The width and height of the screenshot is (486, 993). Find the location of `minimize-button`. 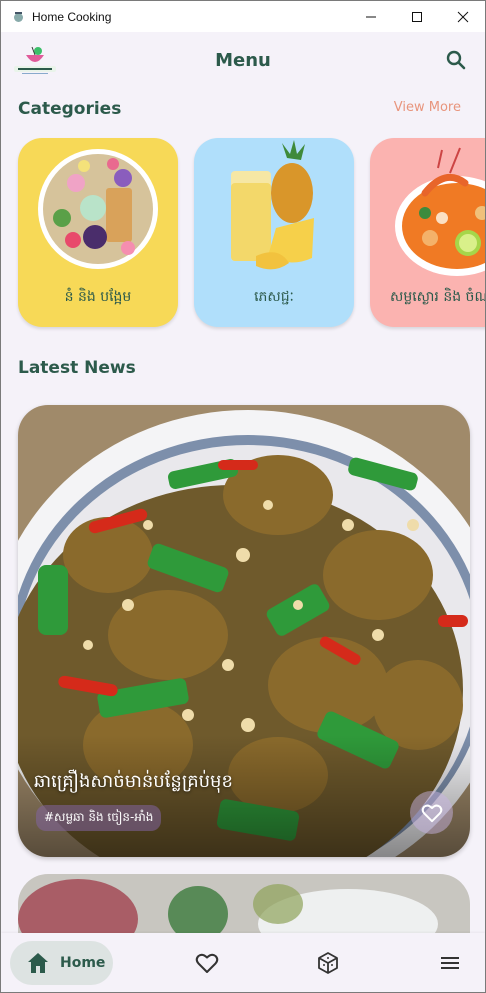

minimize-button is located at coordinates (371, 16).